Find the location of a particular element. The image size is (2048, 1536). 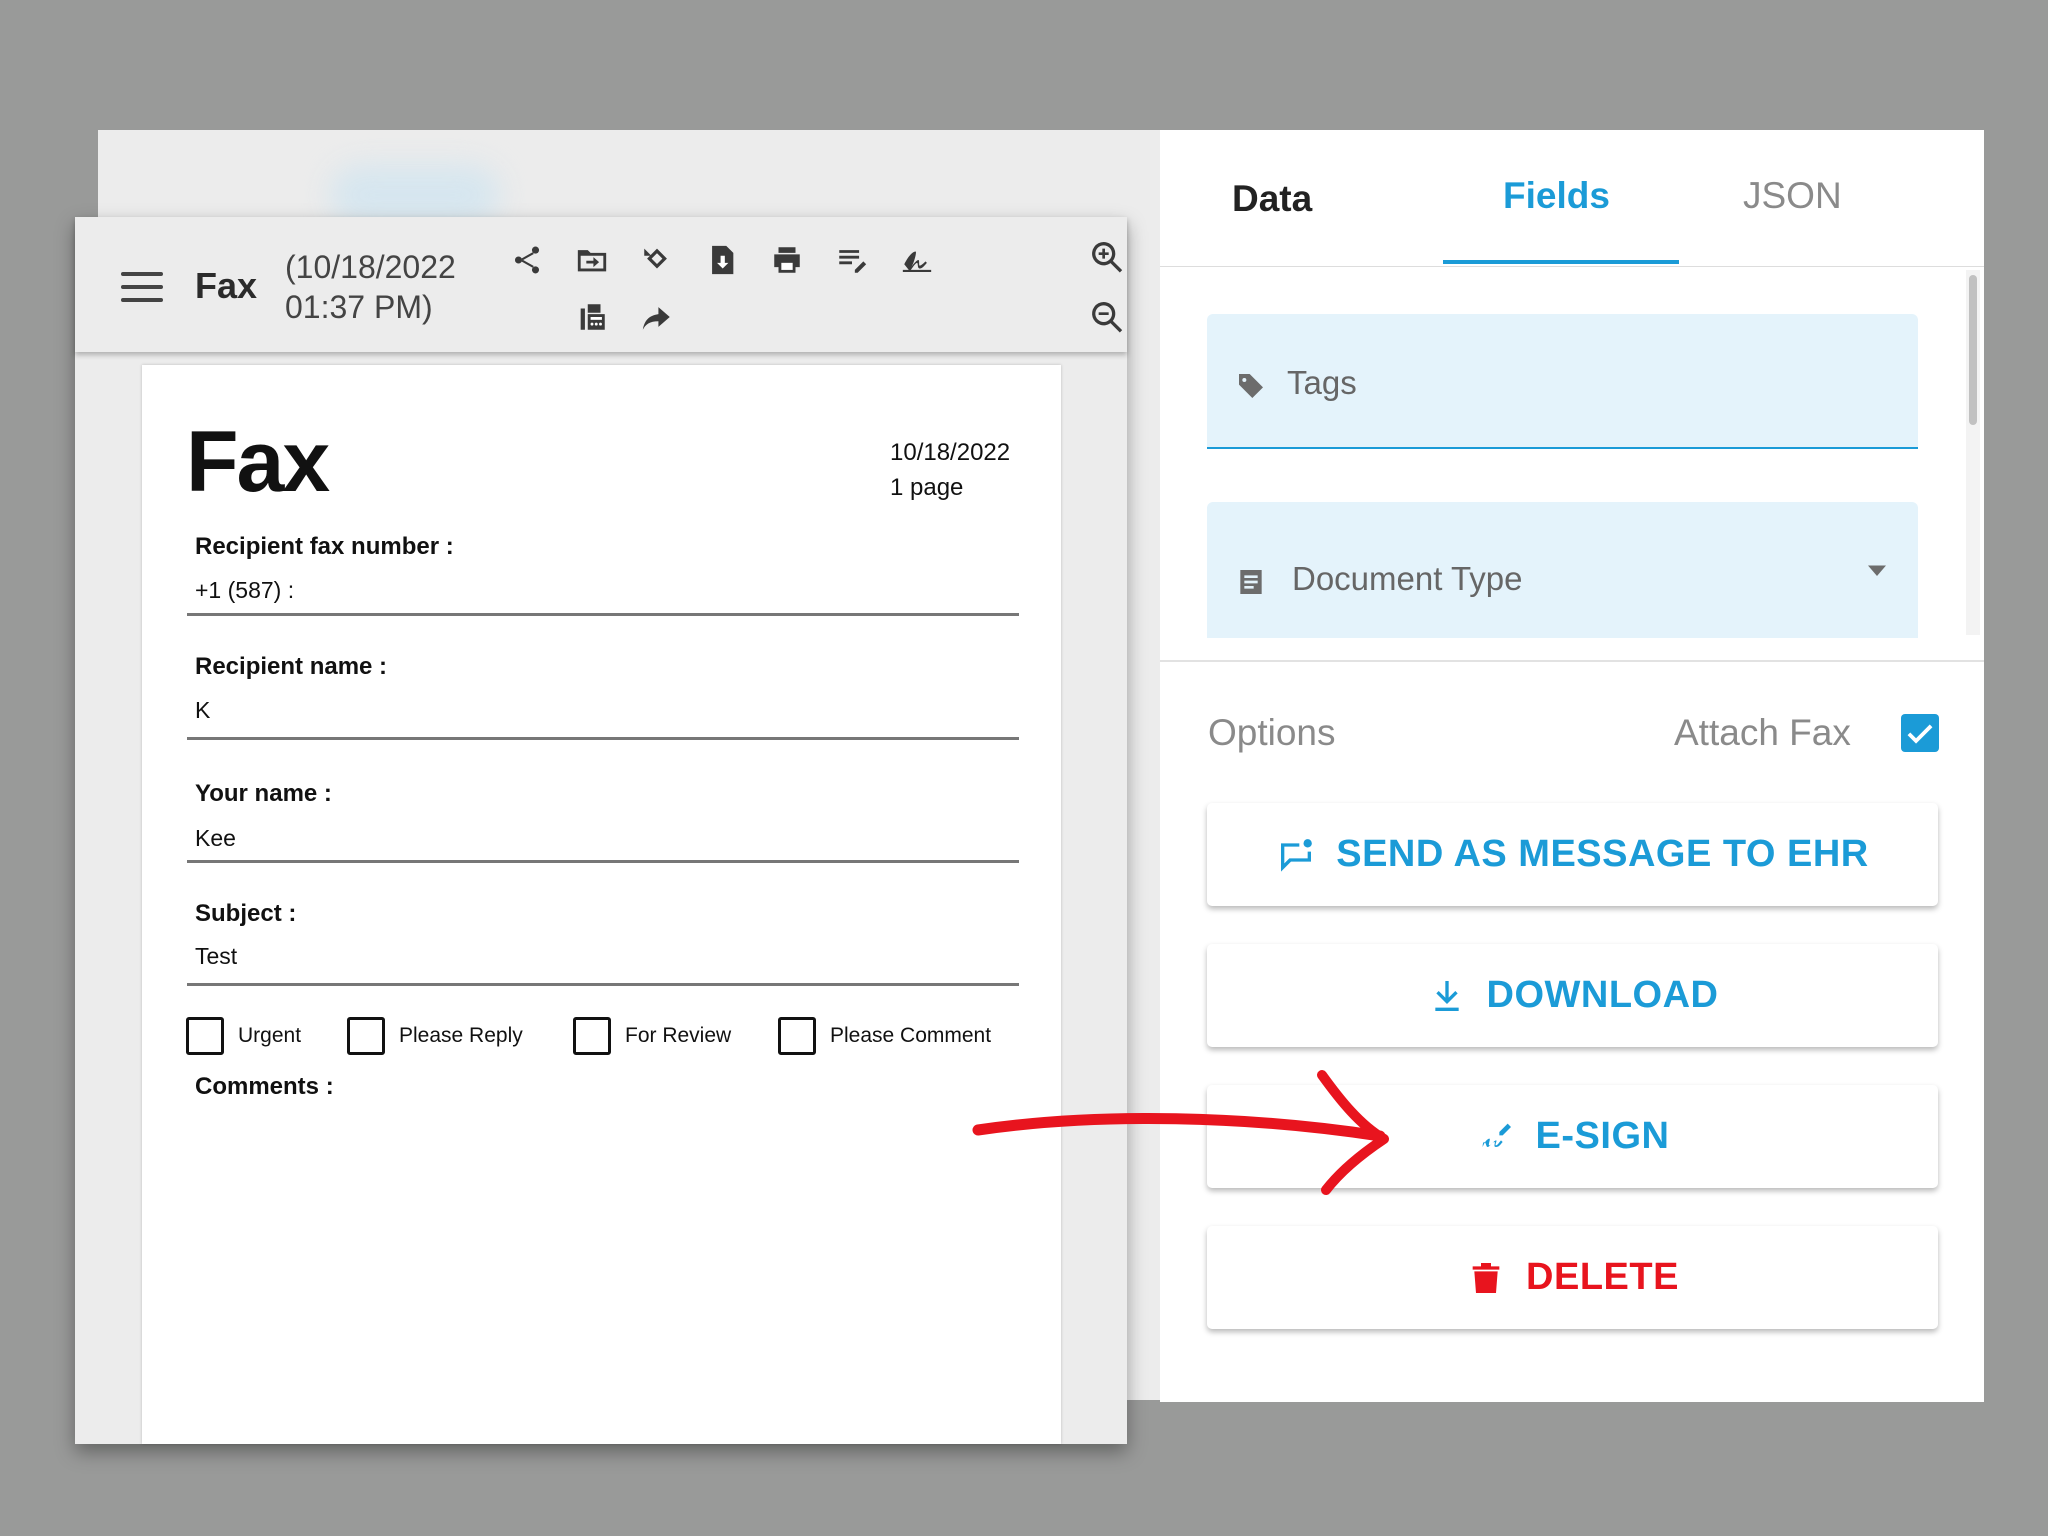

e-sign-button: E-SIGN is located at coordinates (1572, 1136).